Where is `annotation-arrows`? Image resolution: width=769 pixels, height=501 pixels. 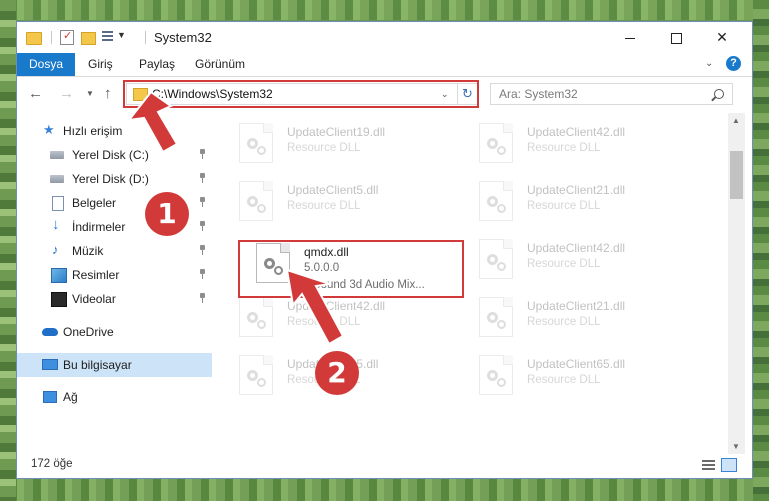
annotation-arrows is located at coordinates (235, 218).